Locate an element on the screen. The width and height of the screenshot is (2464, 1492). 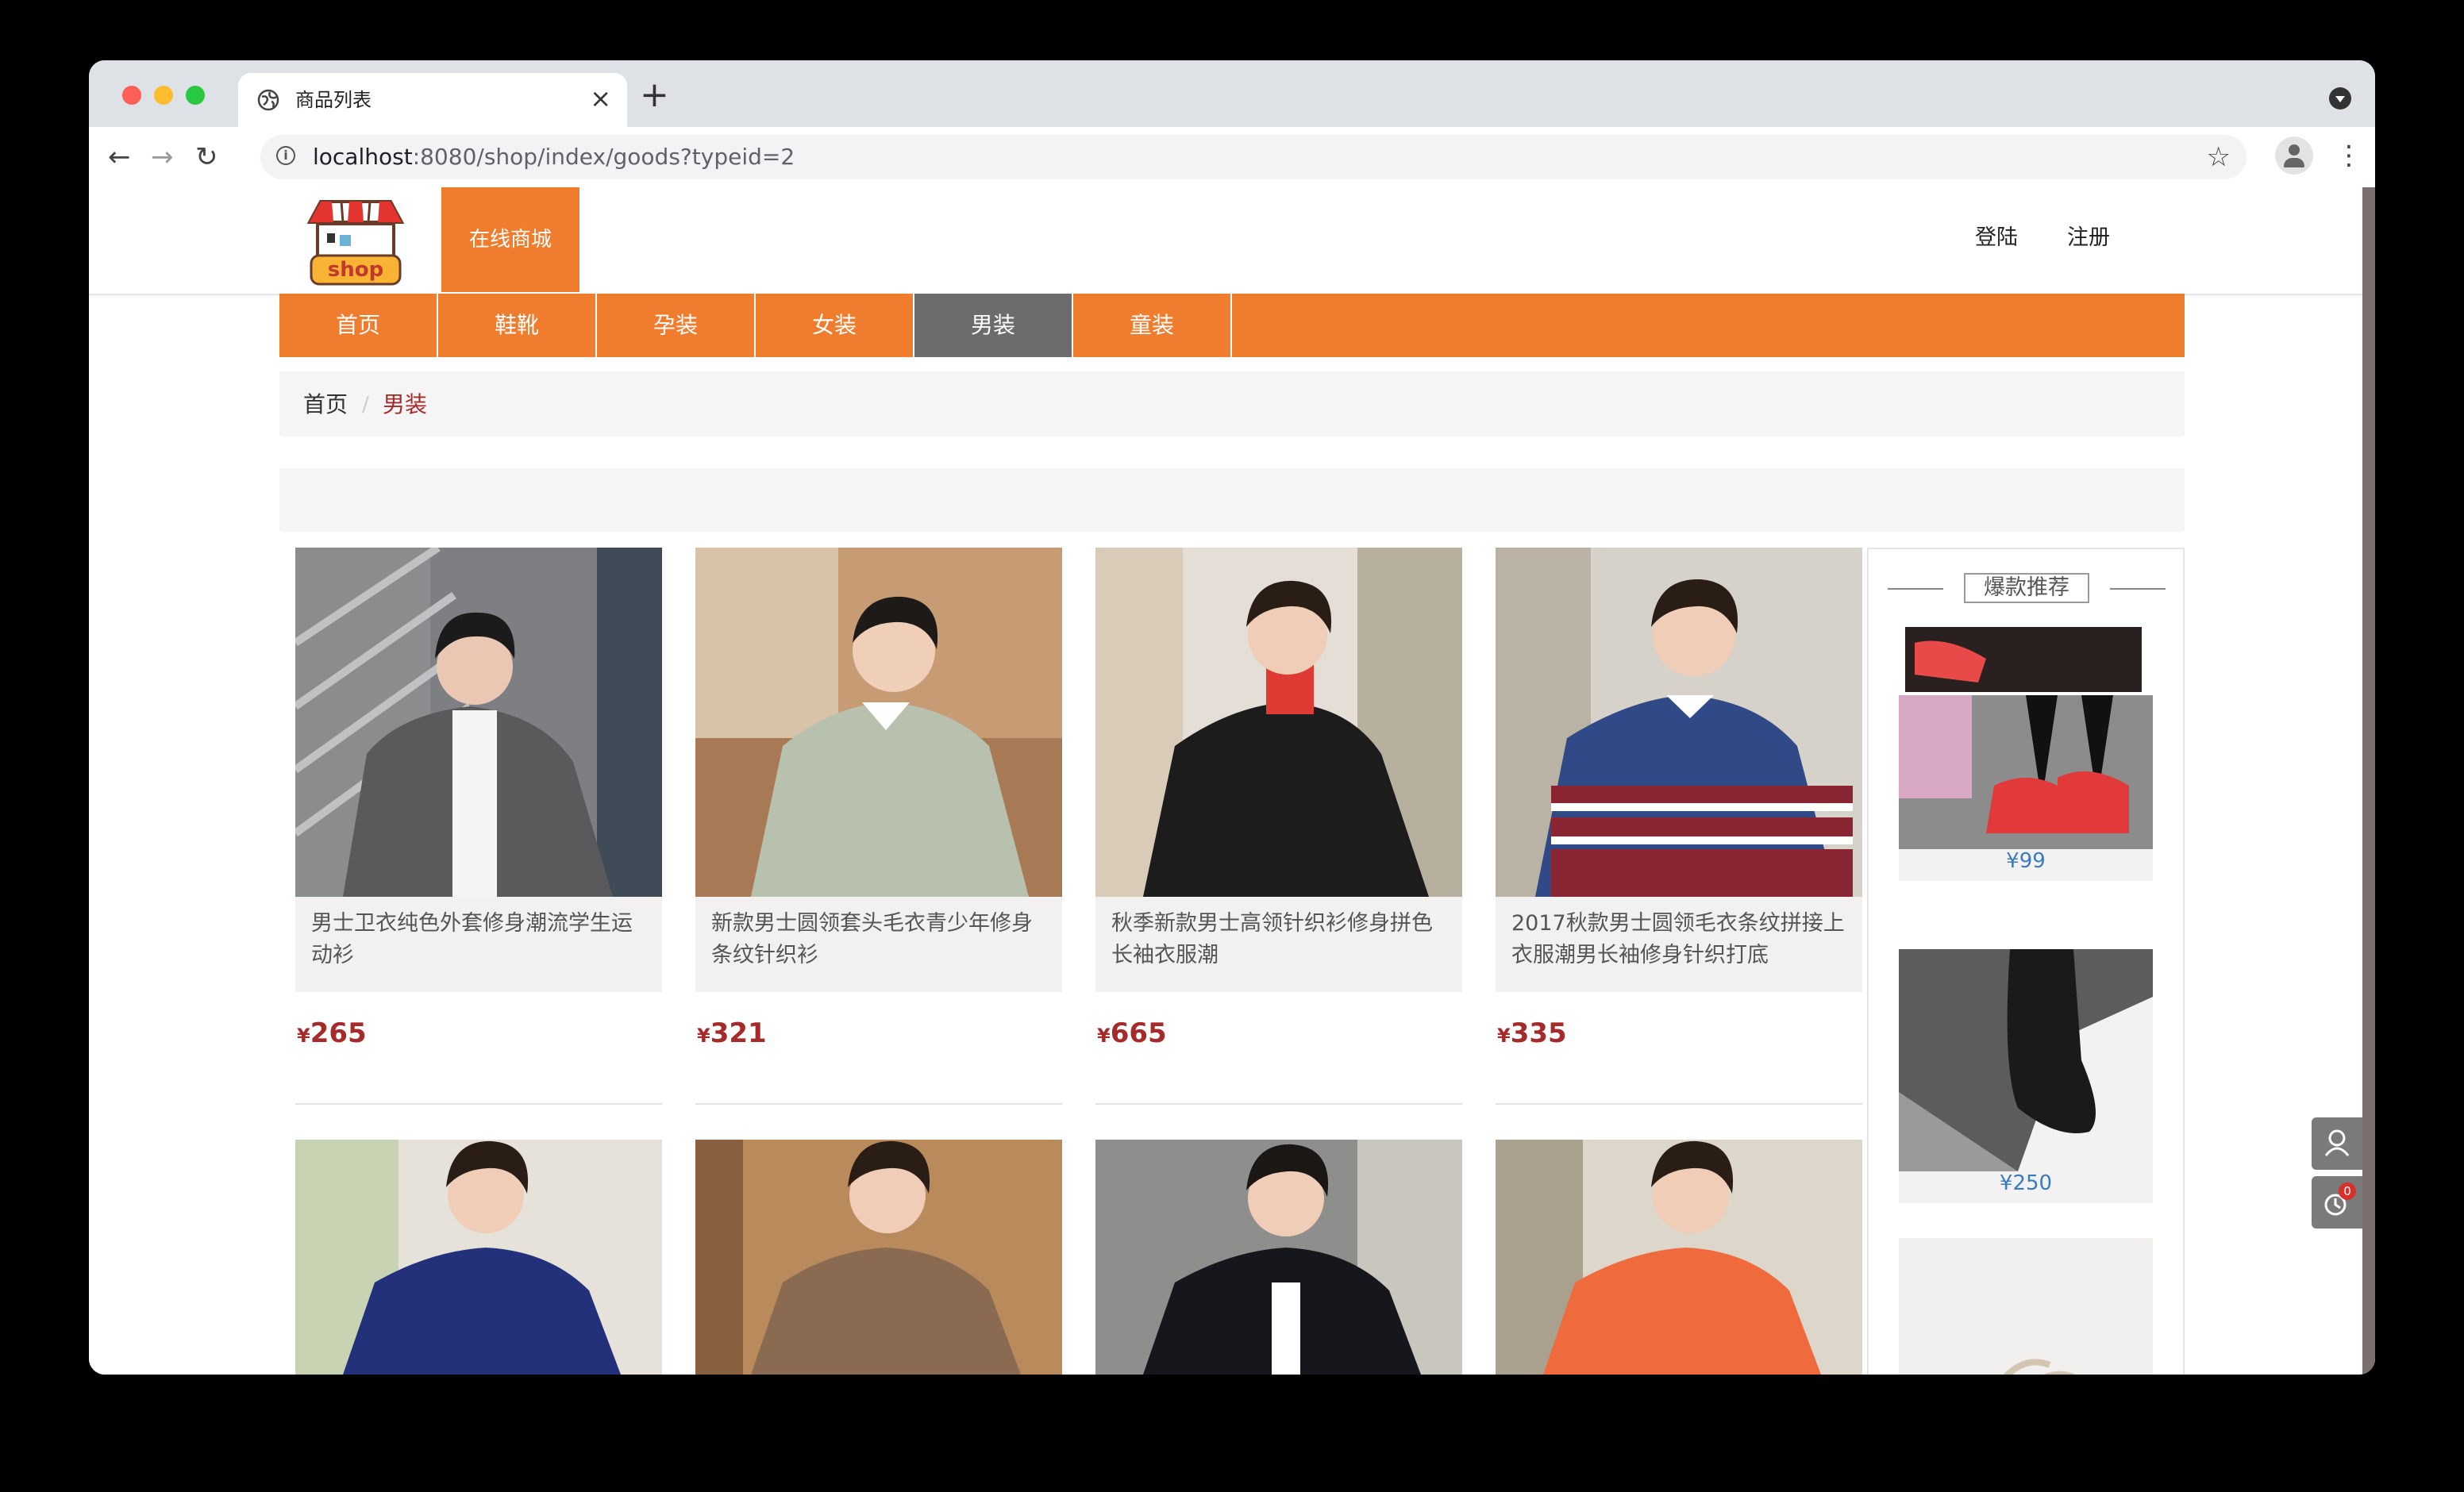
site-header: shop 在线商城 登陆 注册 is located at coordinates (1225, 241).